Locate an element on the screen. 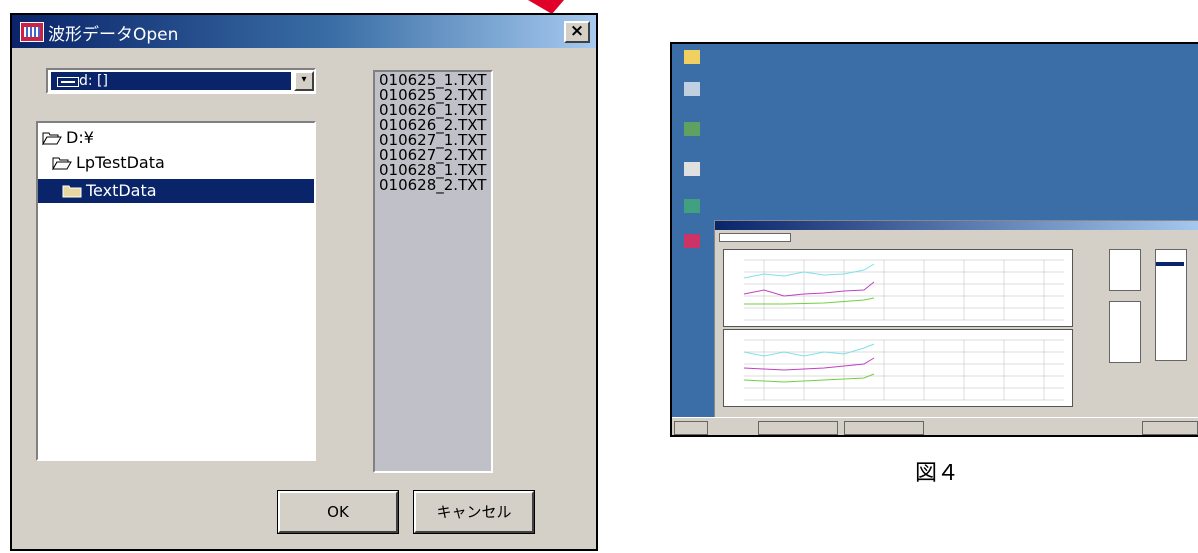 Image resolution: width=1198 pixels, height=553 pixels. folder-item-lptestdata: LpTestData is located at coordinates (152, 163).